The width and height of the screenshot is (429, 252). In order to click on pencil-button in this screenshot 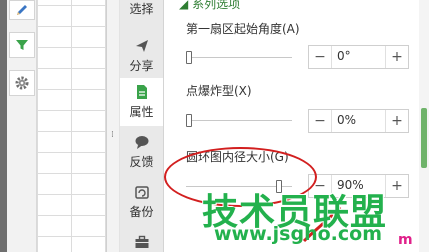, I will do `click(22, 10)`.